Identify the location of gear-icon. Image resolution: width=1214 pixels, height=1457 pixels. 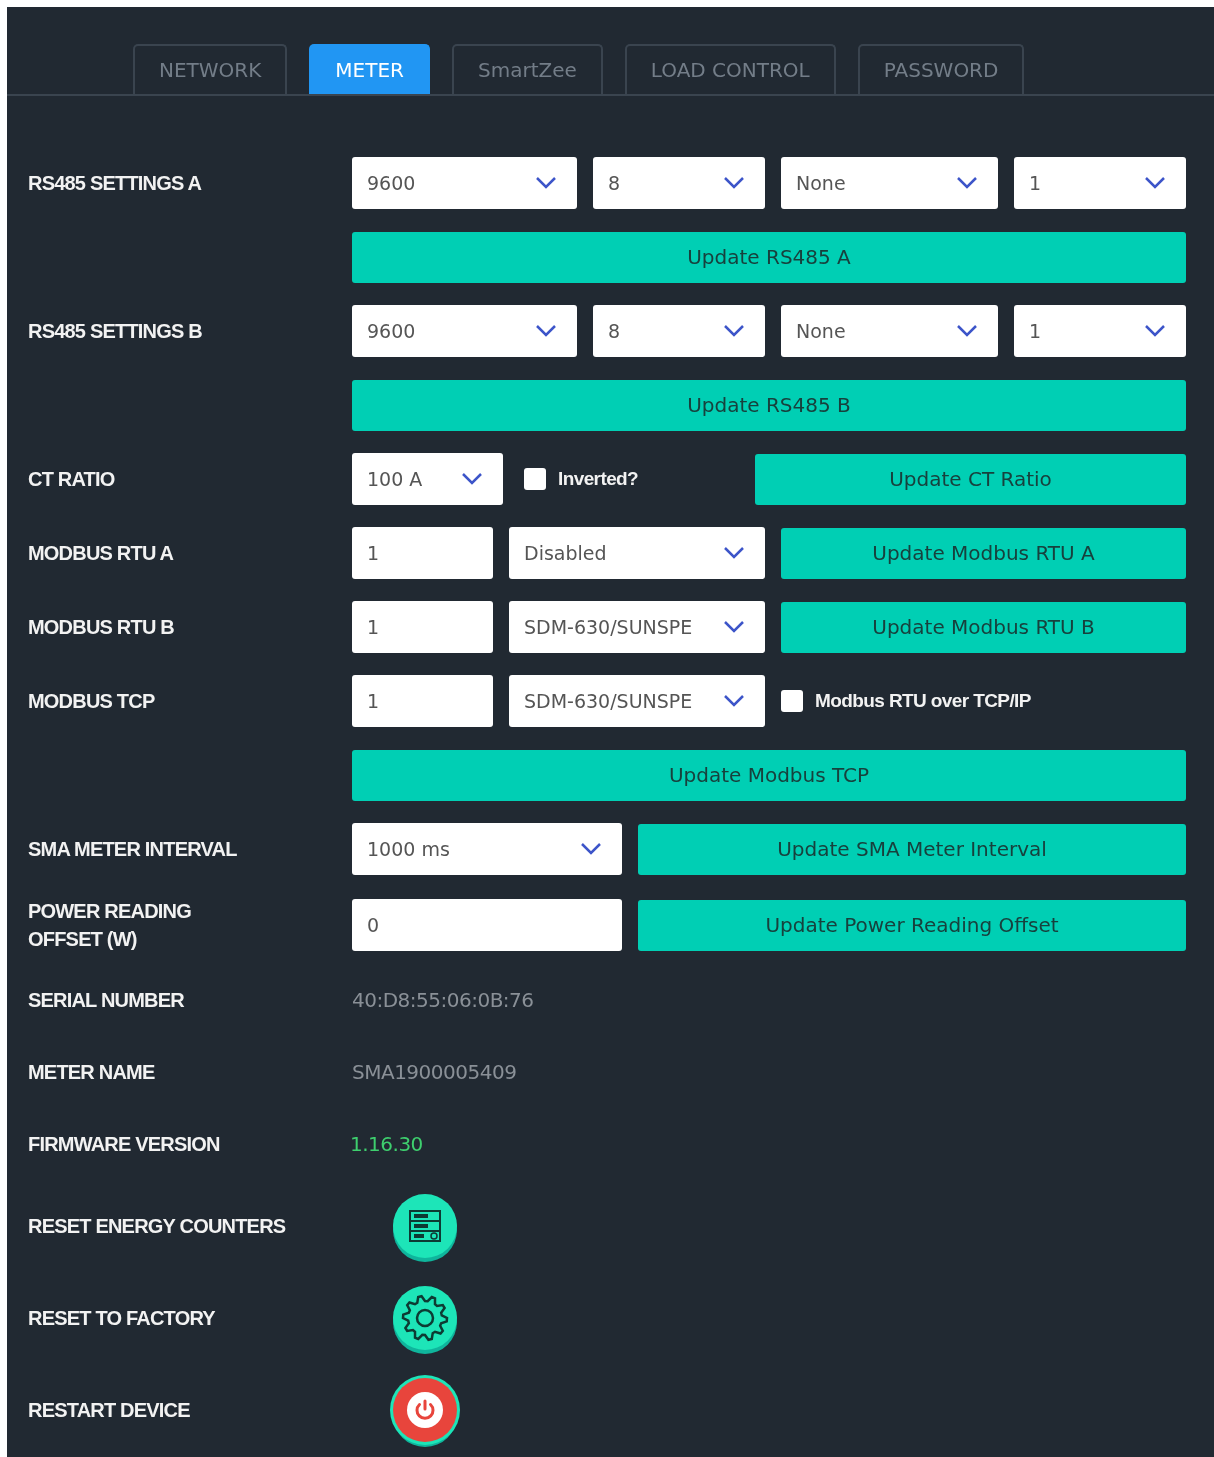
(425, 1318).